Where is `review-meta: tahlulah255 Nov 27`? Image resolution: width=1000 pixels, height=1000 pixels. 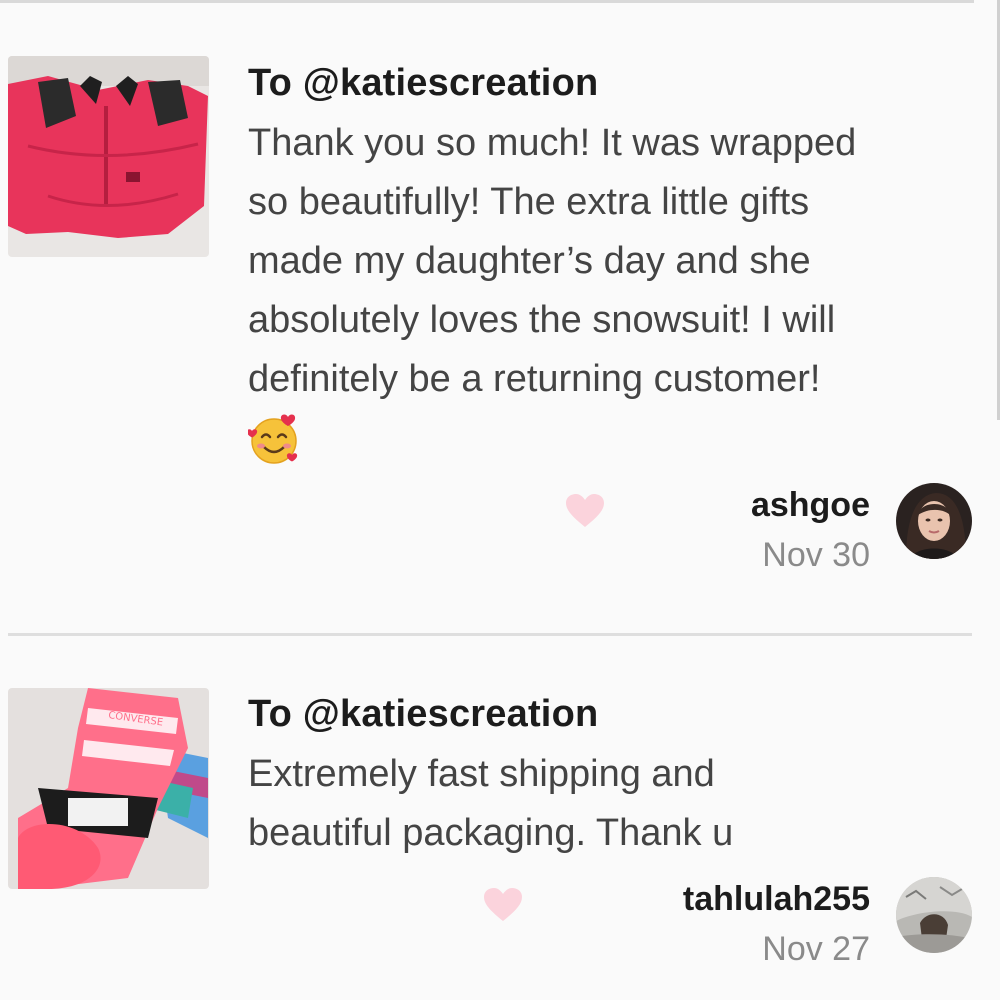
review-meta: tahlulah255 Nov 27 is located at coordinates (677, 925).